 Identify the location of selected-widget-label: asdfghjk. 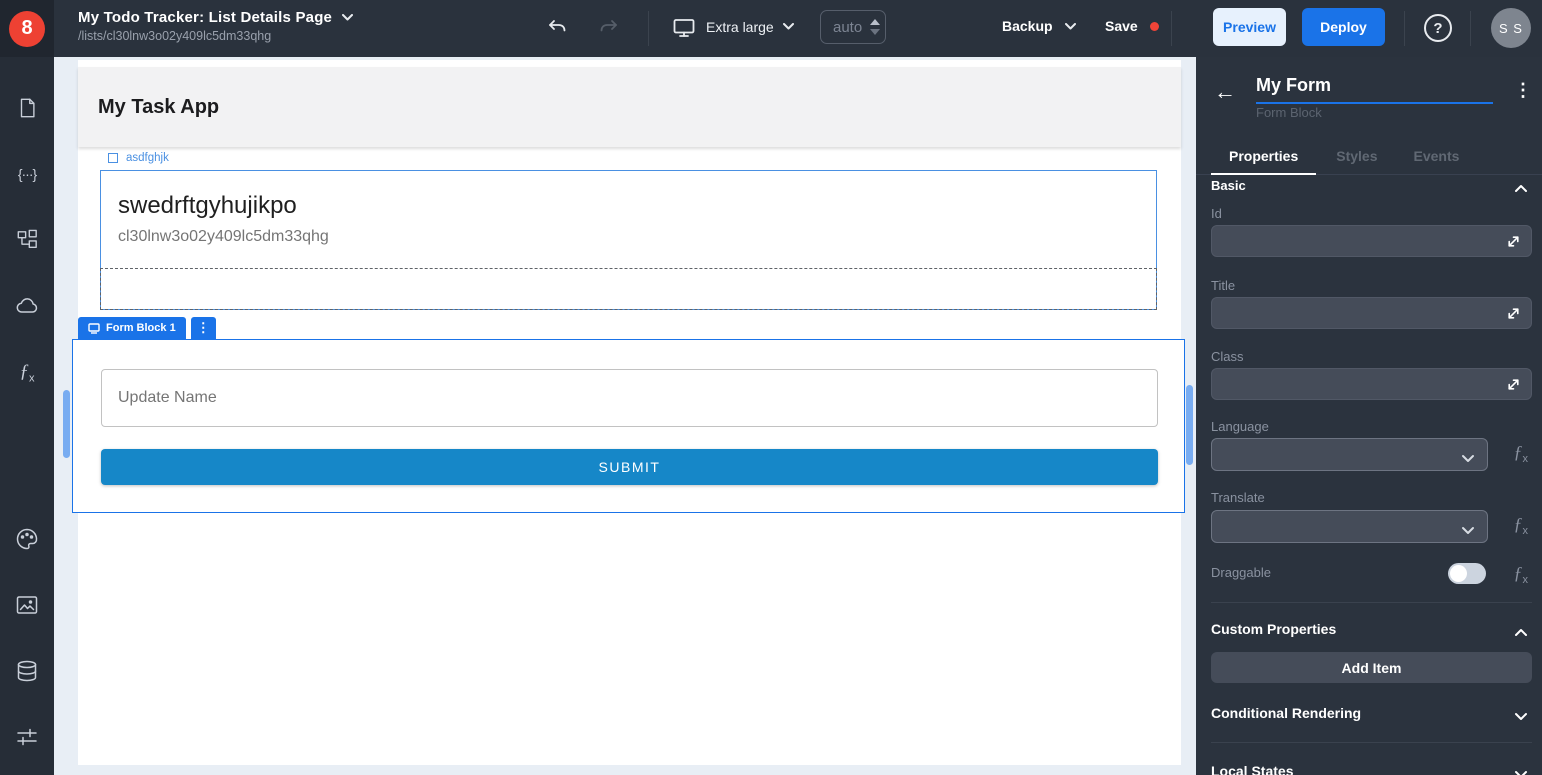
(138, 158).